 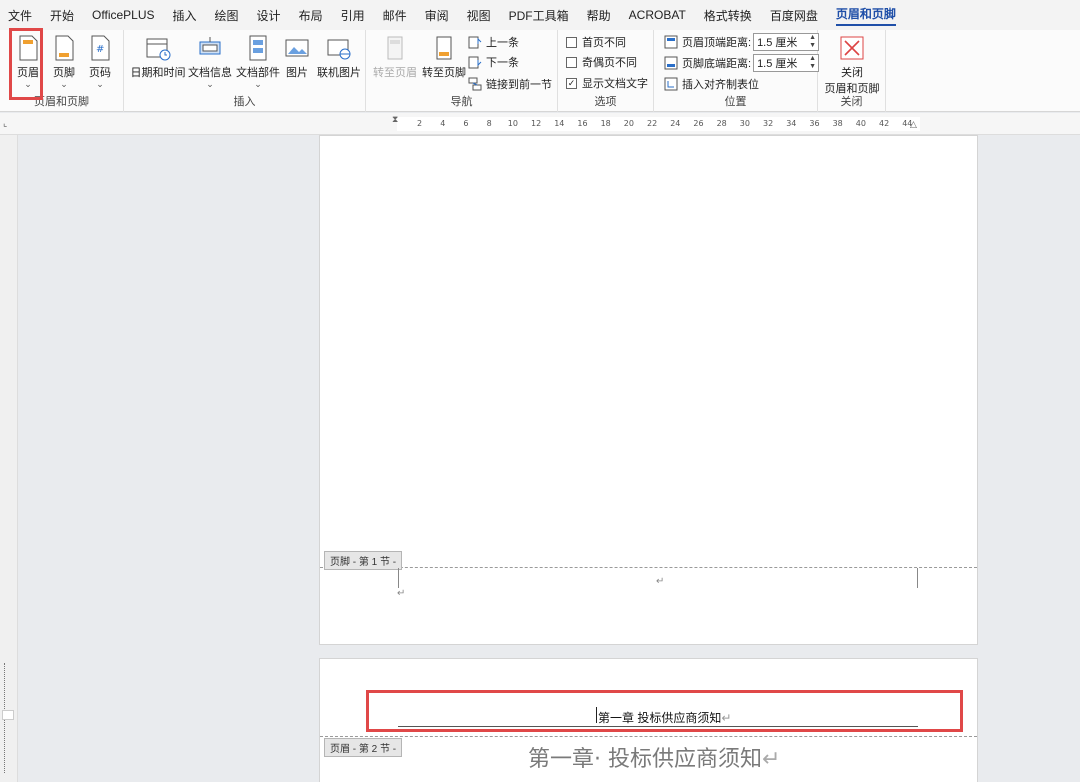 I want to click on show-document-text-checkbox: ✓ 显示文档文字, so click(x=607, y=83).